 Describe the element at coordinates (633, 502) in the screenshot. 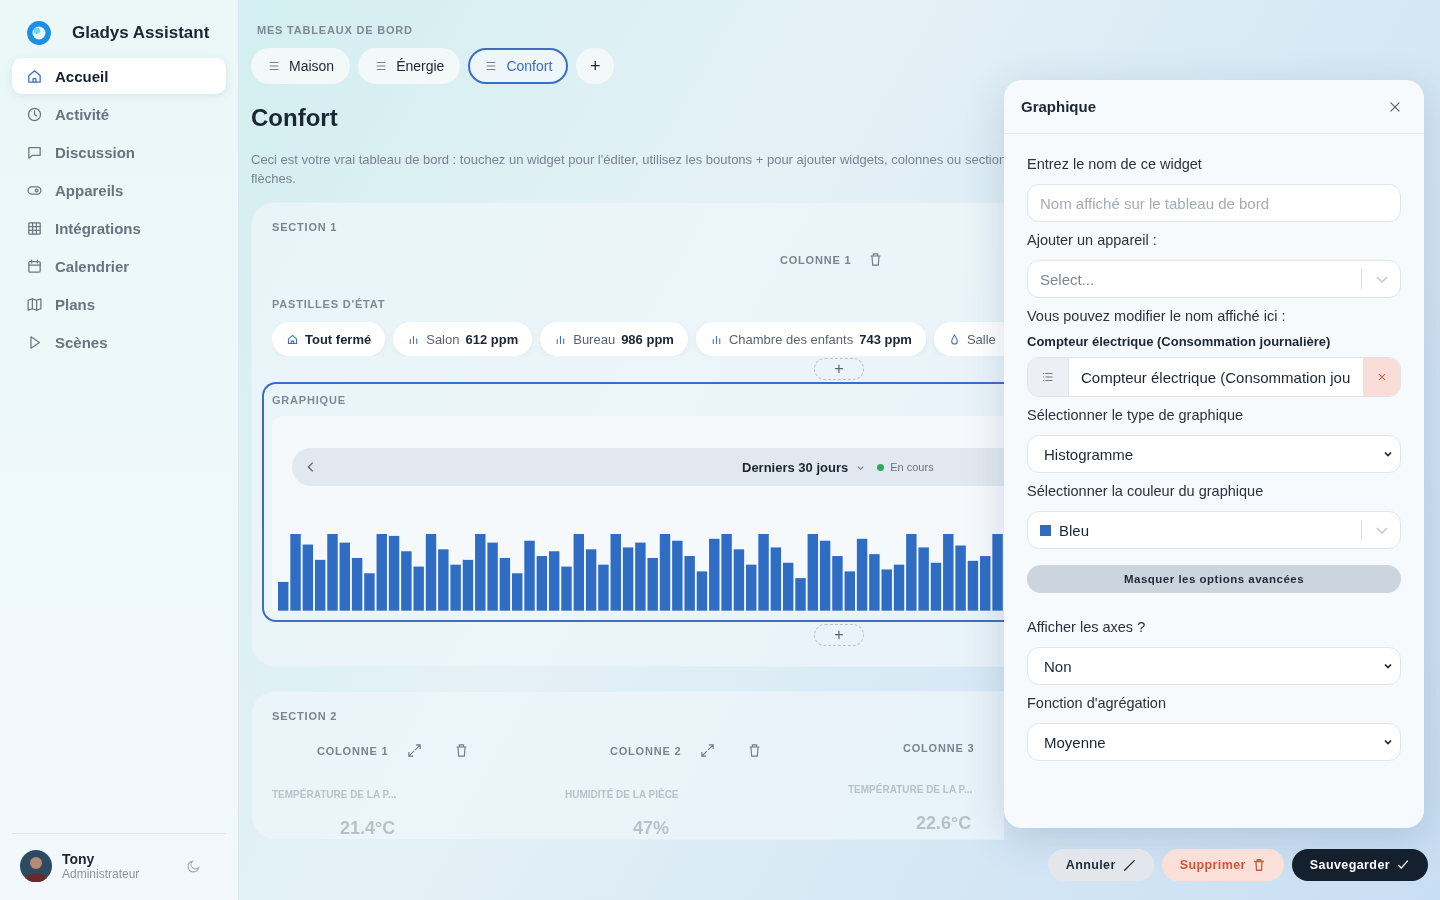

I see `chart-widget: GRAPHIQUE Derniers 30 jours En cours` at that location.